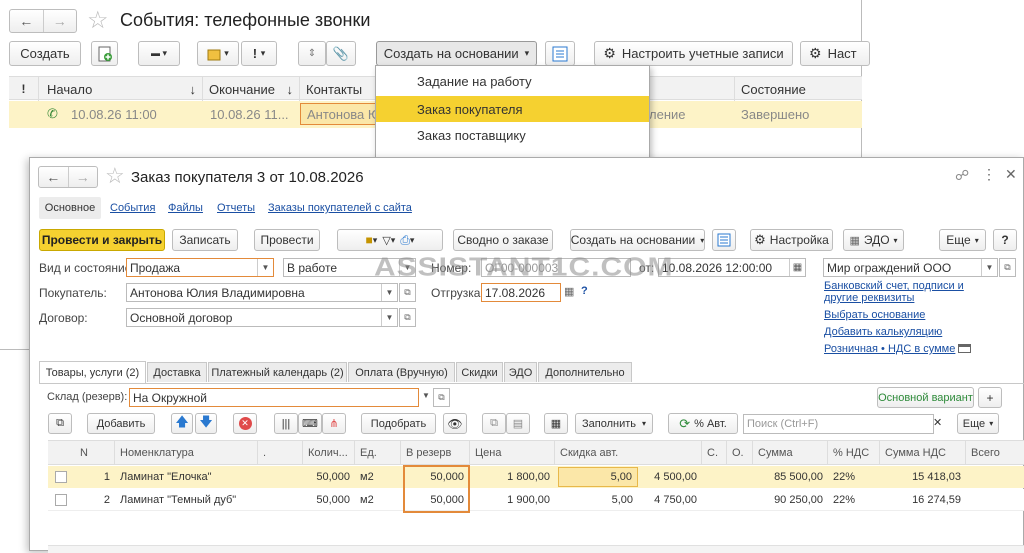 This screenshot has width=1024, height=553. What do you see at coordinates (342, 114) in the screenshot?
I see `row-contact: Антонова Ю` at bounding box center [342, 114].